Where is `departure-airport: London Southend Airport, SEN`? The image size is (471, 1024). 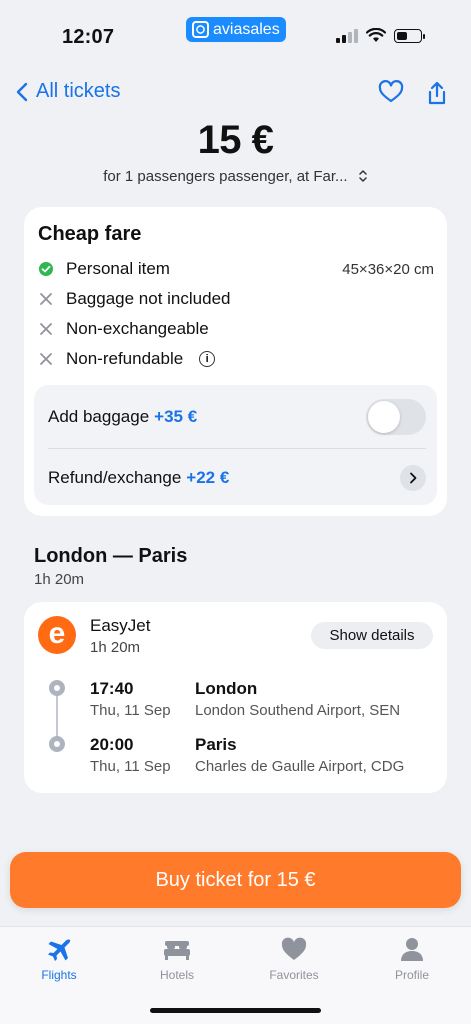
departure-airport: London Southend Airport, SEN is located at coordinates (298, 710).